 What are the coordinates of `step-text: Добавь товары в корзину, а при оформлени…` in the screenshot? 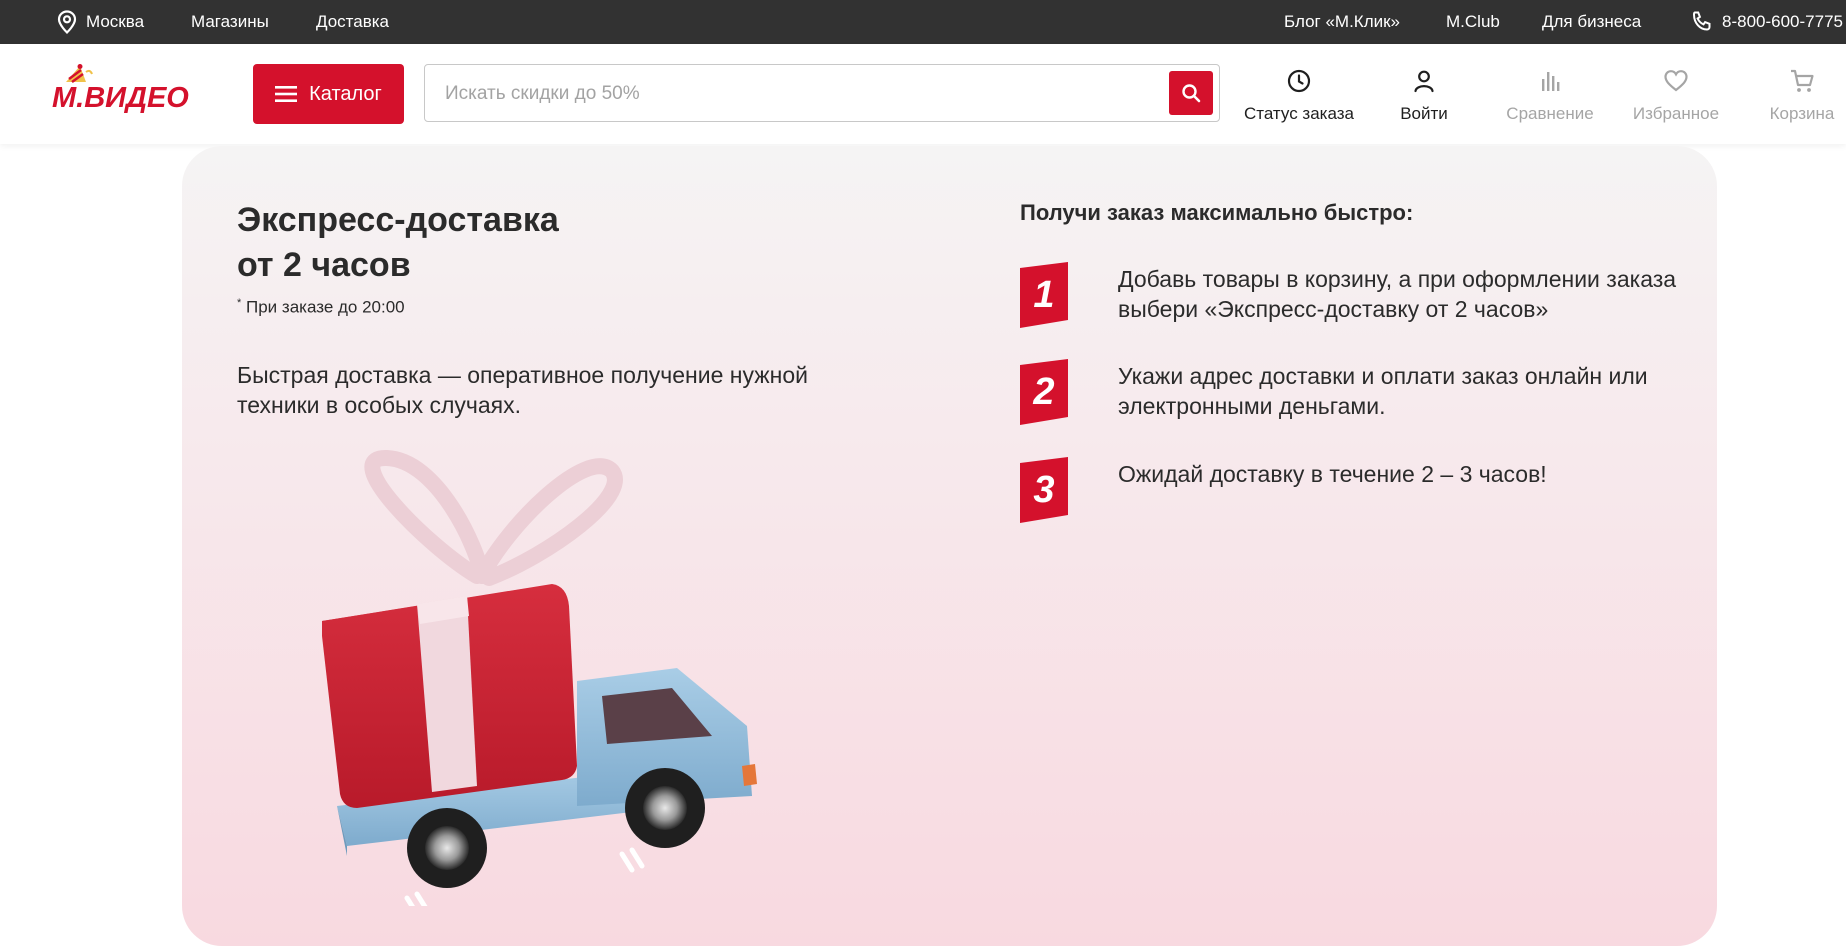 It's located at (1397, 294).